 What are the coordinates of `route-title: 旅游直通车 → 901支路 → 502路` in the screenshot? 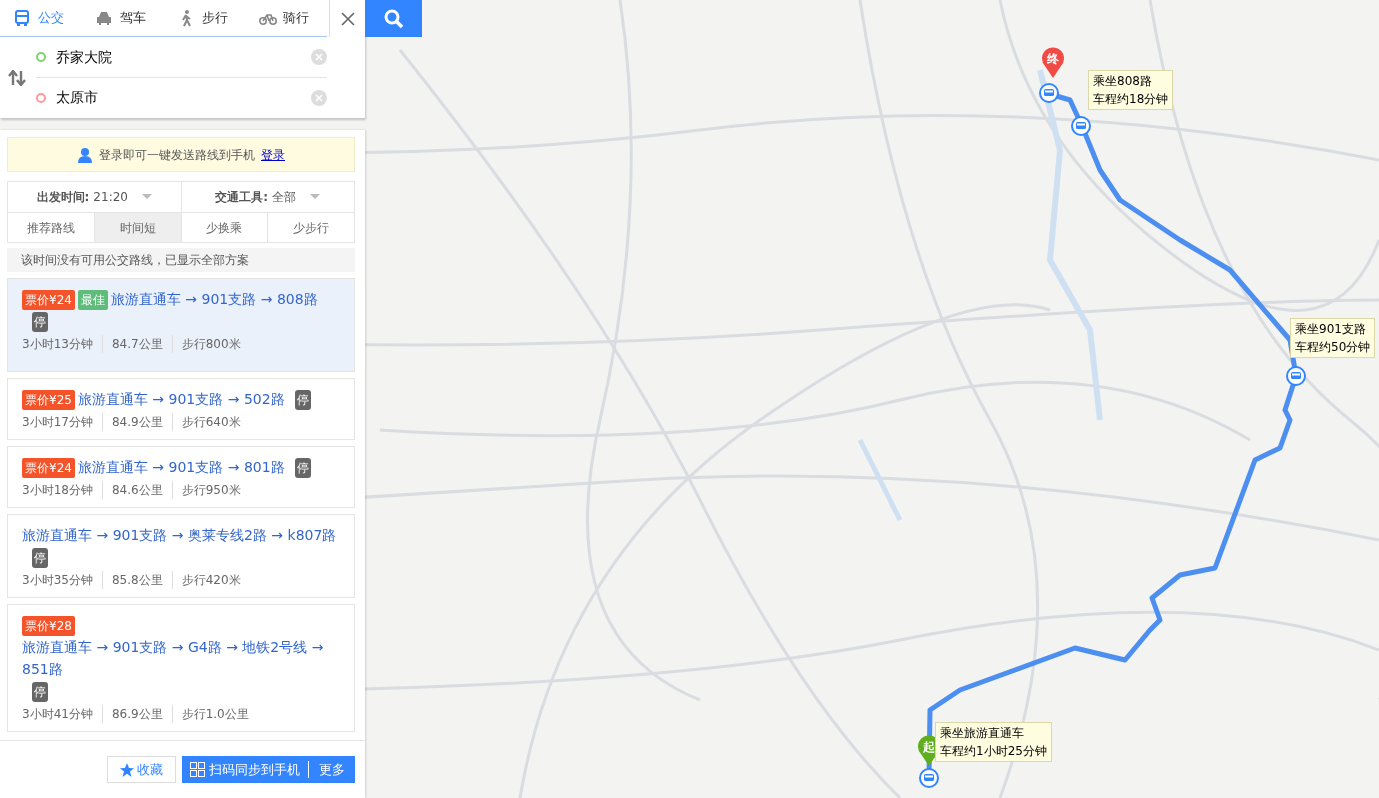 It's located at (181, 399).